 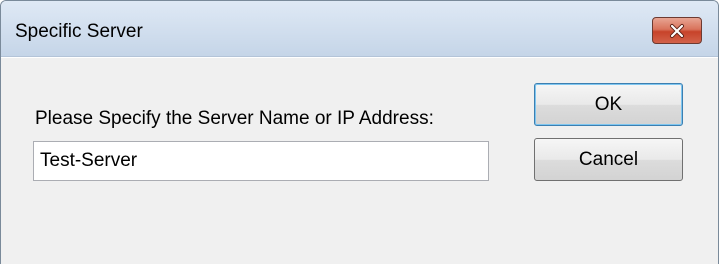 I want to click on cancel-button: Cancel, so click(x=608, y=159).